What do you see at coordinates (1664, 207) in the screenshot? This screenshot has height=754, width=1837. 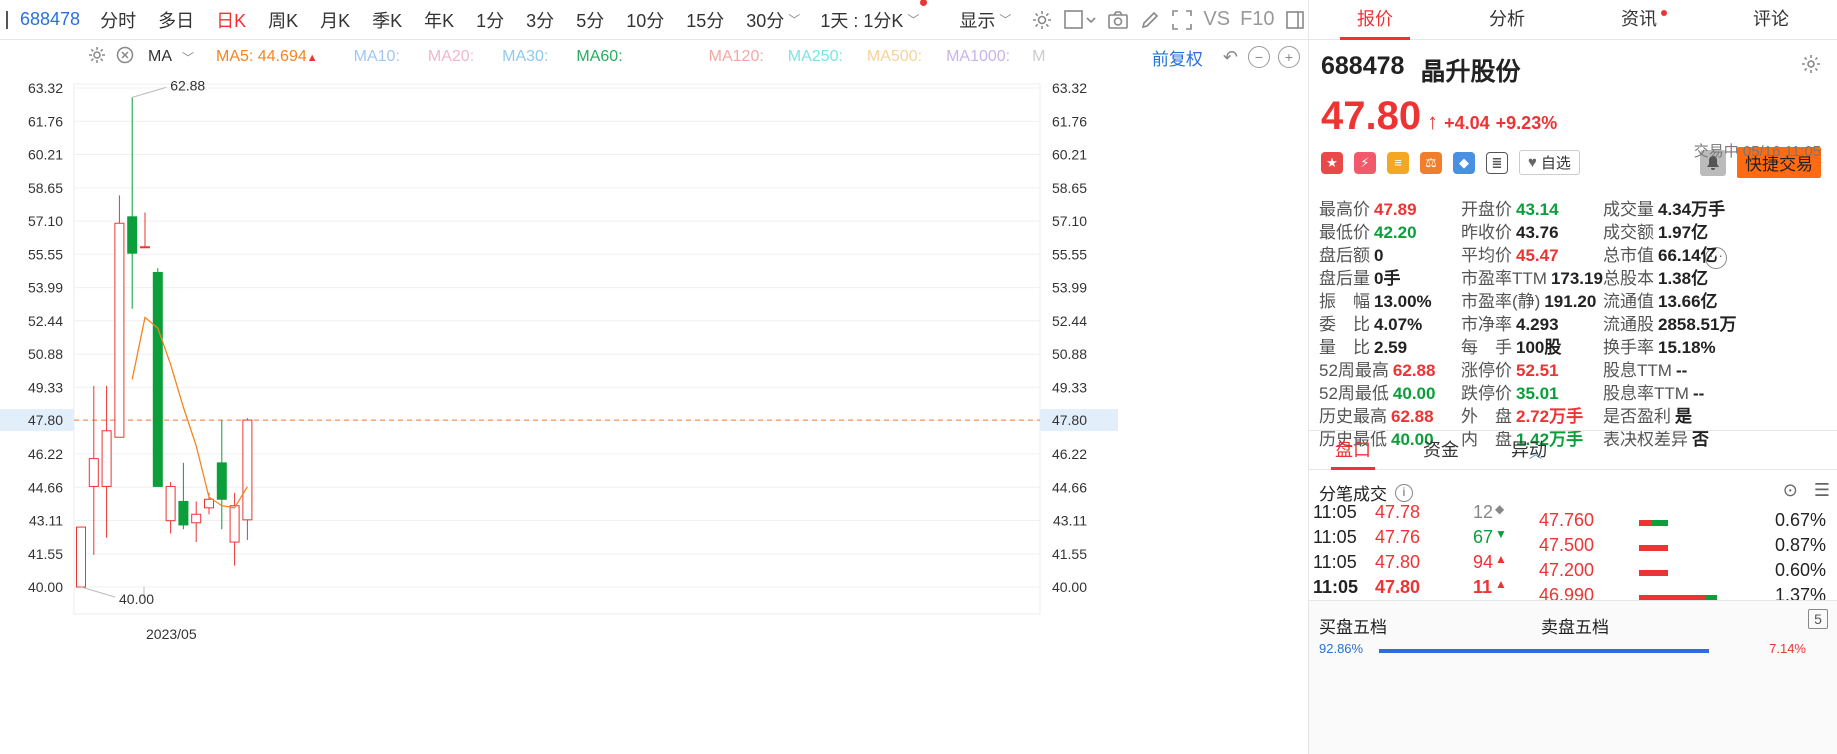 I see `stat-item: 成交量 4.34万手` at bounding box center [1664, 207].